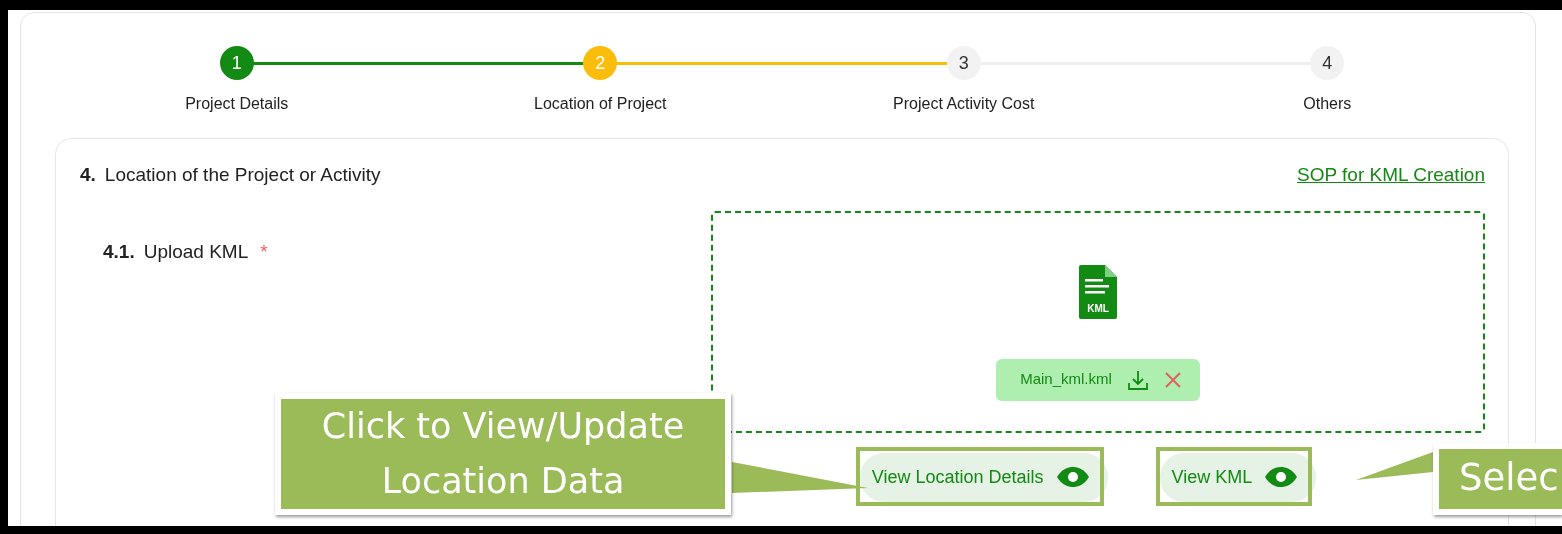 This screenshot has width=1562, height=534. What do you see at coordinates (1098, 291) in the screenshot?
I see `kml-file-icon: KML` at bounding box center [1098, 291].